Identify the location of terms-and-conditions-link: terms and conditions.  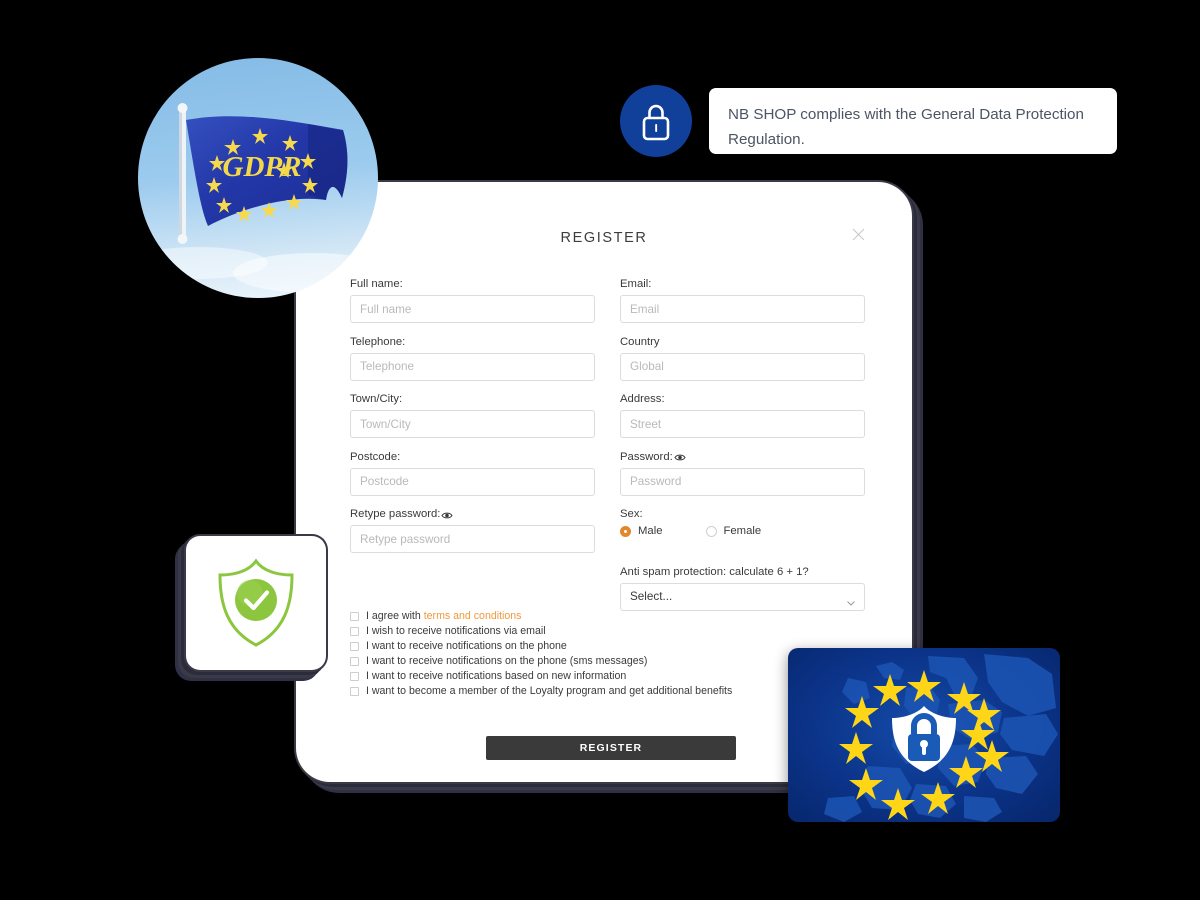
(473, 616).